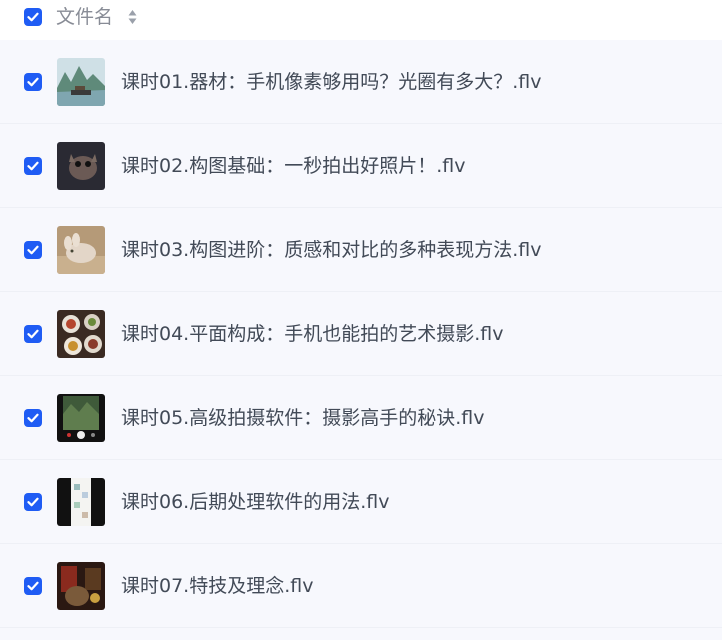  I want to click on file-row: 课时02.构图基础：一秒拍出好照片！.flv, so click(361, 166).